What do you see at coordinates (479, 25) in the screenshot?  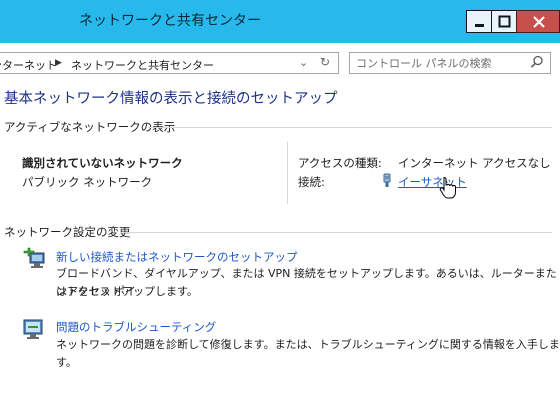 I see `minimize-icon` at bounding box center [479, 25].